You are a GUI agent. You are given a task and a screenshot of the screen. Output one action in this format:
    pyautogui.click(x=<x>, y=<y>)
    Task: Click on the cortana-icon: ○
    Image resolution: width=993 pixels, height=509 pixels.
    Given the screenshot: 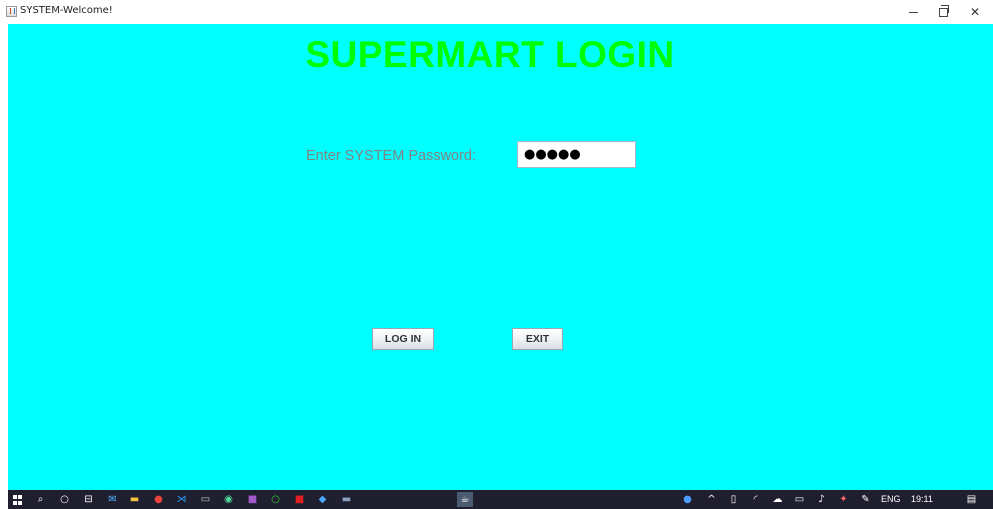 What is the action you would take?
    pyautogui.click(x=64, y=499)
    